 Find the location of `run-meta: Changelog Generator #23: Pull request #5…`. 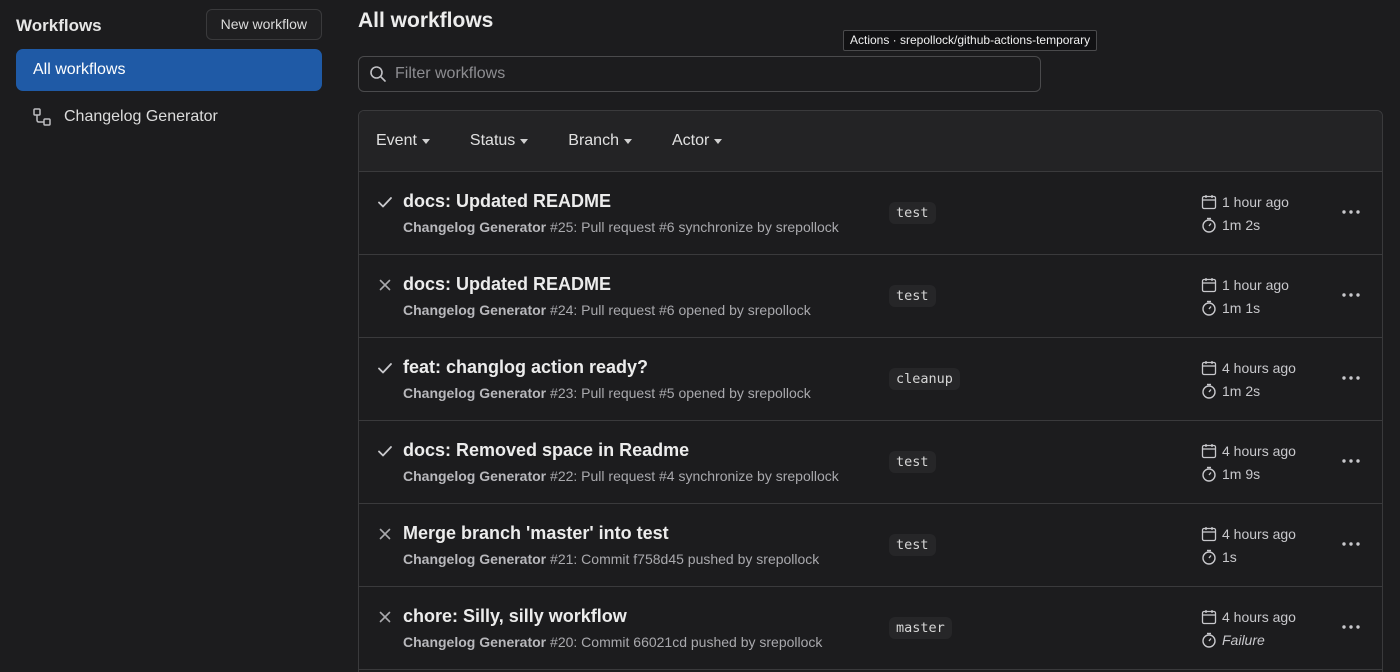

run-meta: Changelog Generator #23: Pull request #5… is located at coordinates (607, 393).